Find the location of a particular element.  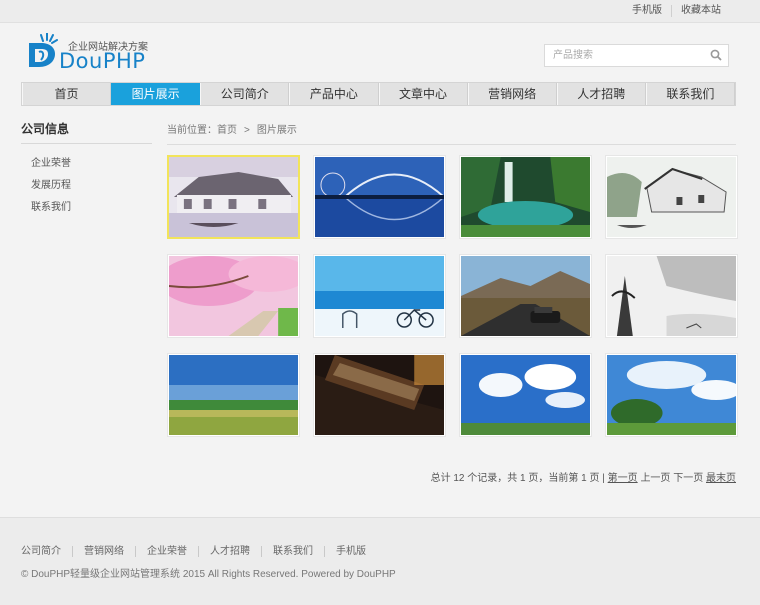

pager-summary: 总计 12 个记录，共 1 页，当前第 1 页 | is located at coordinates (517, 478).